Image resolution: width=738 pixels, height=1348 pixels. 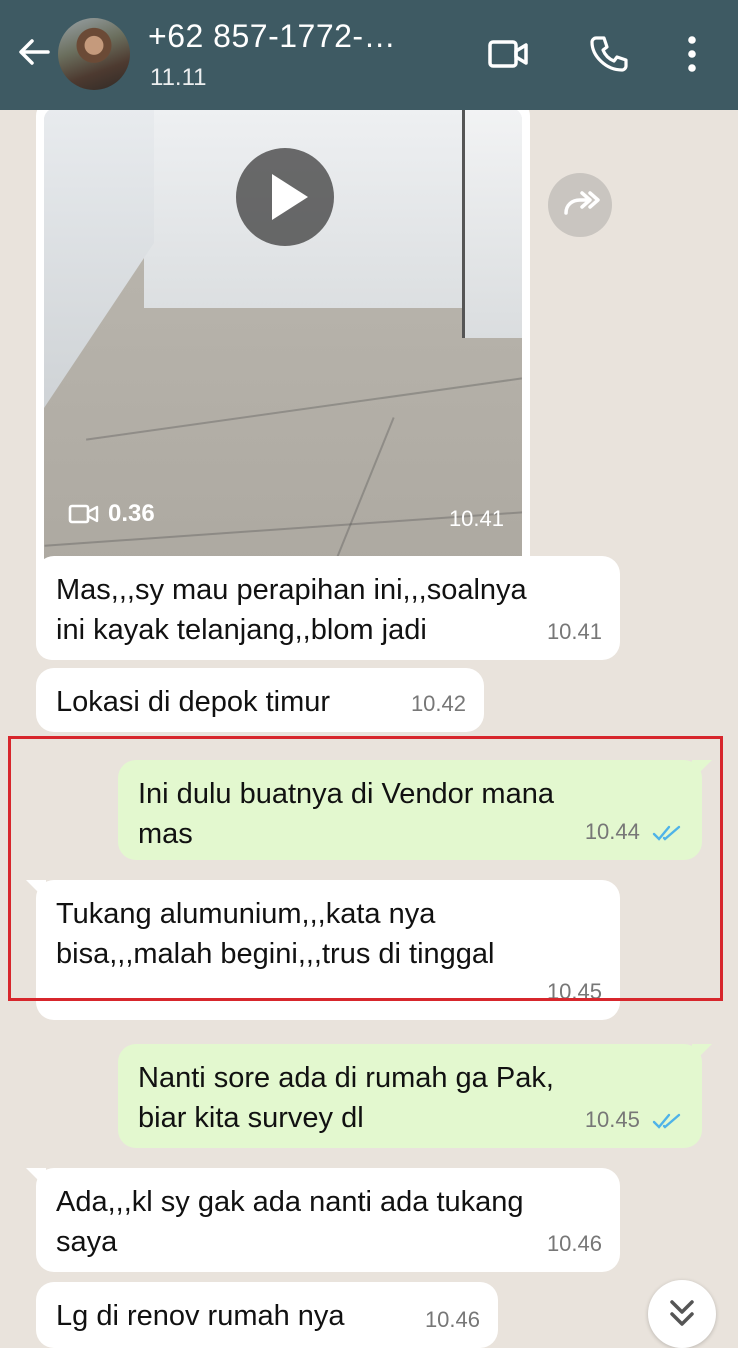 What do you see at coordinates (246, 914) in the screenshot?
I see `message-text-line: Tukang alumunium,,,kata nya` at bounding box center [246, 914].